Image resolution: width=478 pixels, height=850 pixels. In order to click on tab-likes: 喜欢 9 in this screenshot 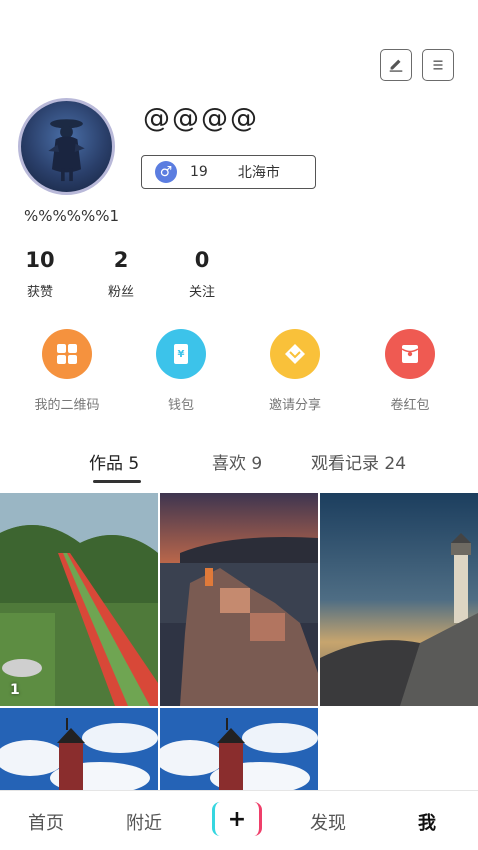, I will do `click(237, 461)`.